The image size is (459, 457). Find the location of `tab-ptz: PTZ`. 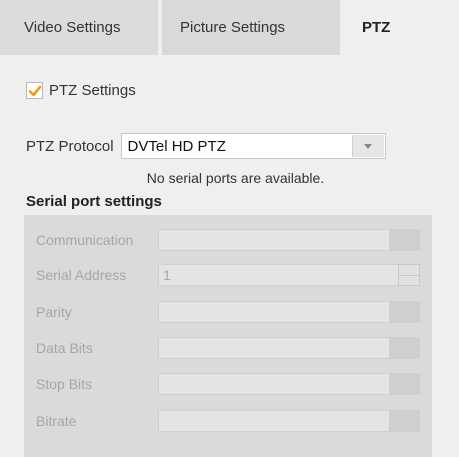

tab-ptz: PTZ is located at coordinates (399, 27).